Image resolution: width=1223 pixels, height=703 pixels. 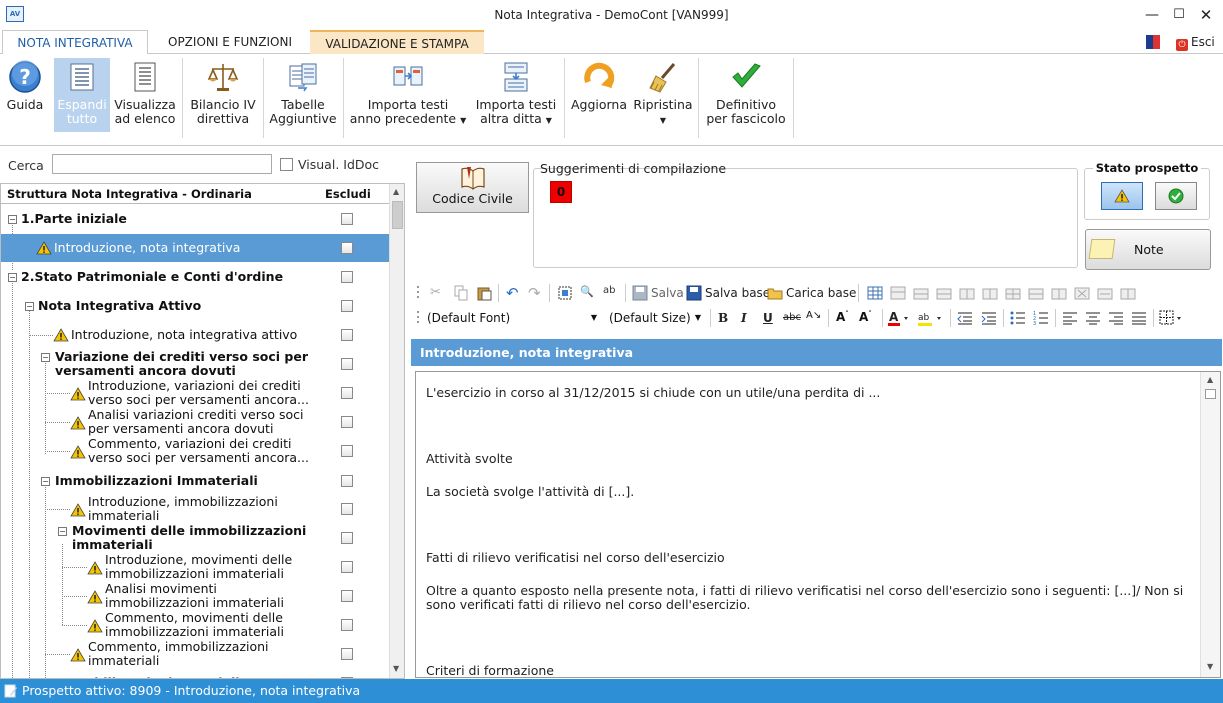 I want to click on tree-row: Introduzione, nota integrativa, so click(x=195, y=248).